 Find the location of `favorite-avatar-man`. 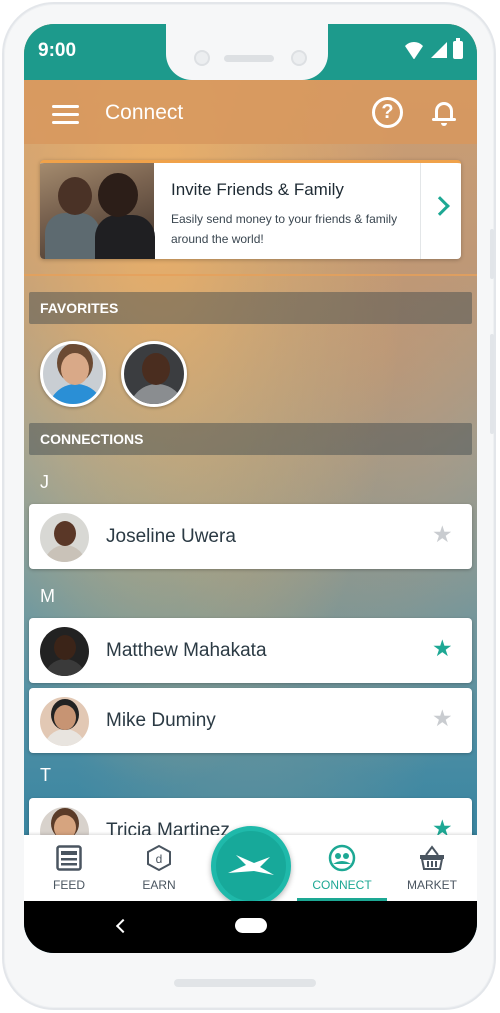

favorite-avatar-man is located at coordinates (154, 374).